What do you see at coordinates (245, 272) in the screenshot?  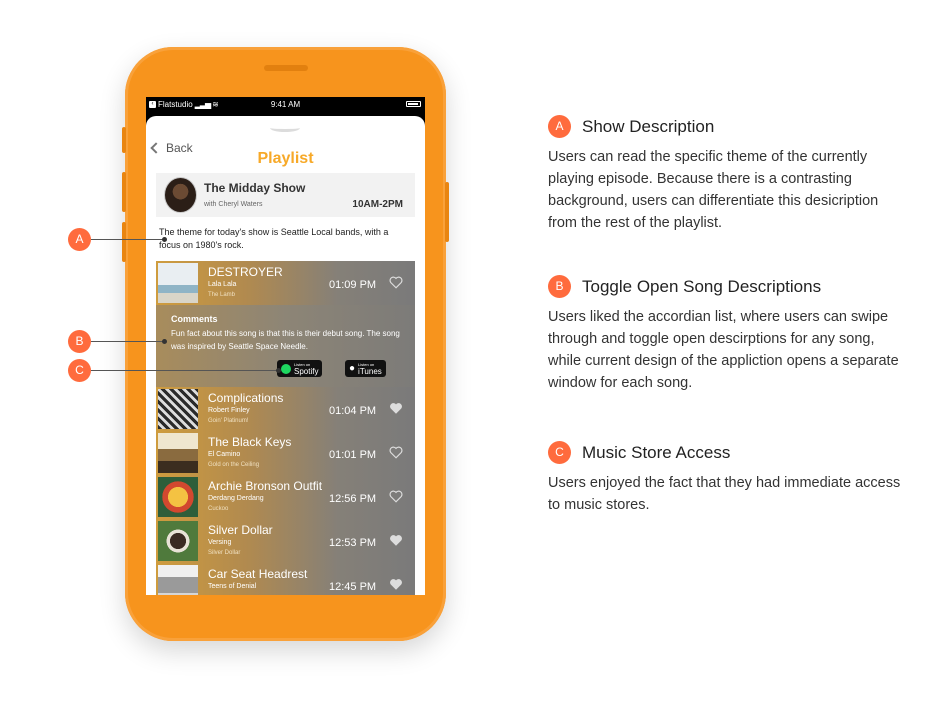 I see `song-title: DESTROYER` at bounding box center [245, 272].